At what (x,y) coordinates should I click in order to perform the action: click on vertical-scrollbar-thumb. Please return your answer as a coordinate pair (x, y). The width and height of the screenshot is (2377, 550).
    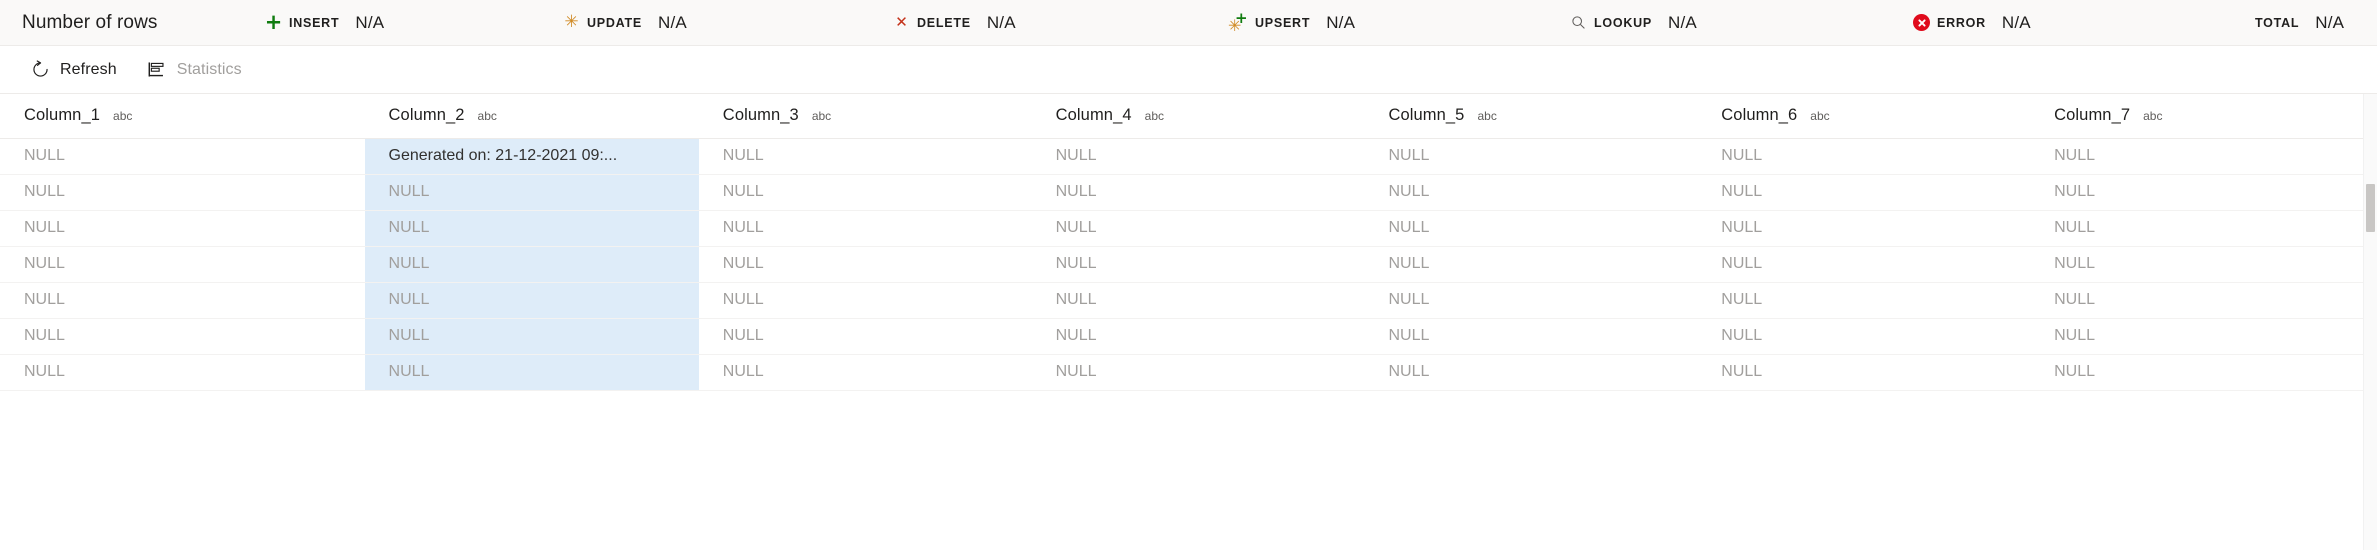
    Looking at the image, I should click on (2370, 208).